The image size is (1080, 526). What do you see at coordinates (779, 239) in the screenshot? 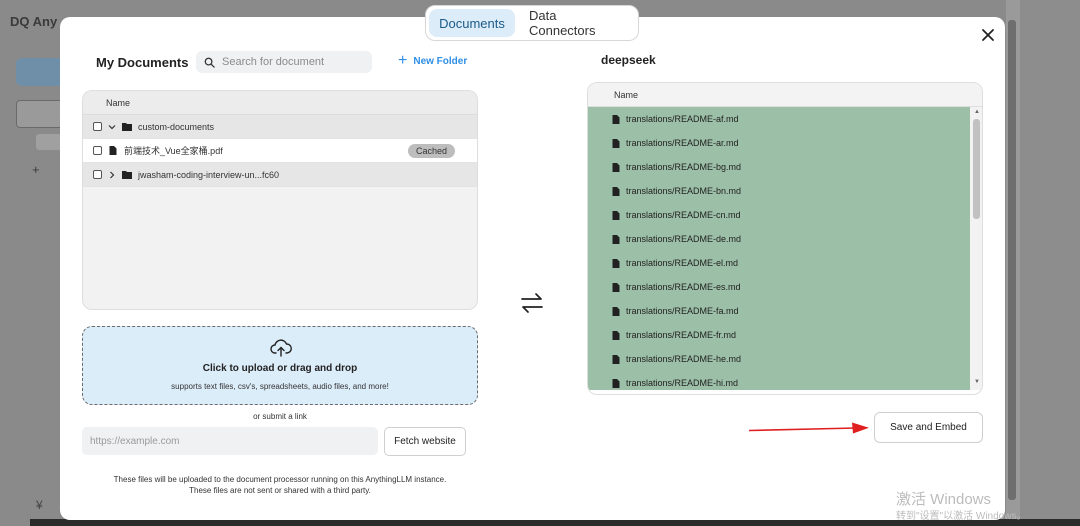
I see `workspace-file-row: translations/README-de.md` at bounding box center [779, 239].